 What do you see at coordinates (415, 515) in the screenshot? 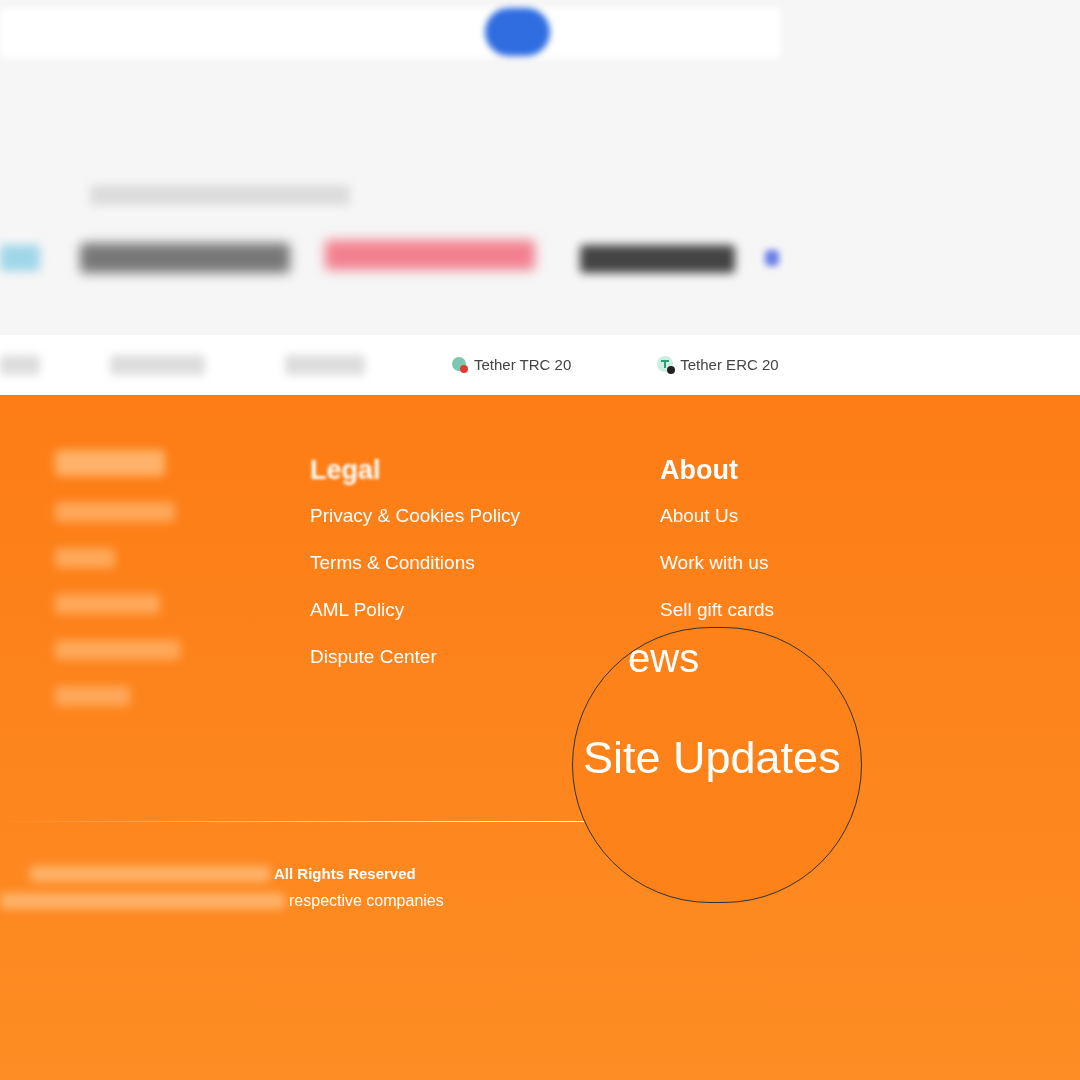
I see `footer-link: Privacy & Cookies Policy` at bounding box center [415, 515].